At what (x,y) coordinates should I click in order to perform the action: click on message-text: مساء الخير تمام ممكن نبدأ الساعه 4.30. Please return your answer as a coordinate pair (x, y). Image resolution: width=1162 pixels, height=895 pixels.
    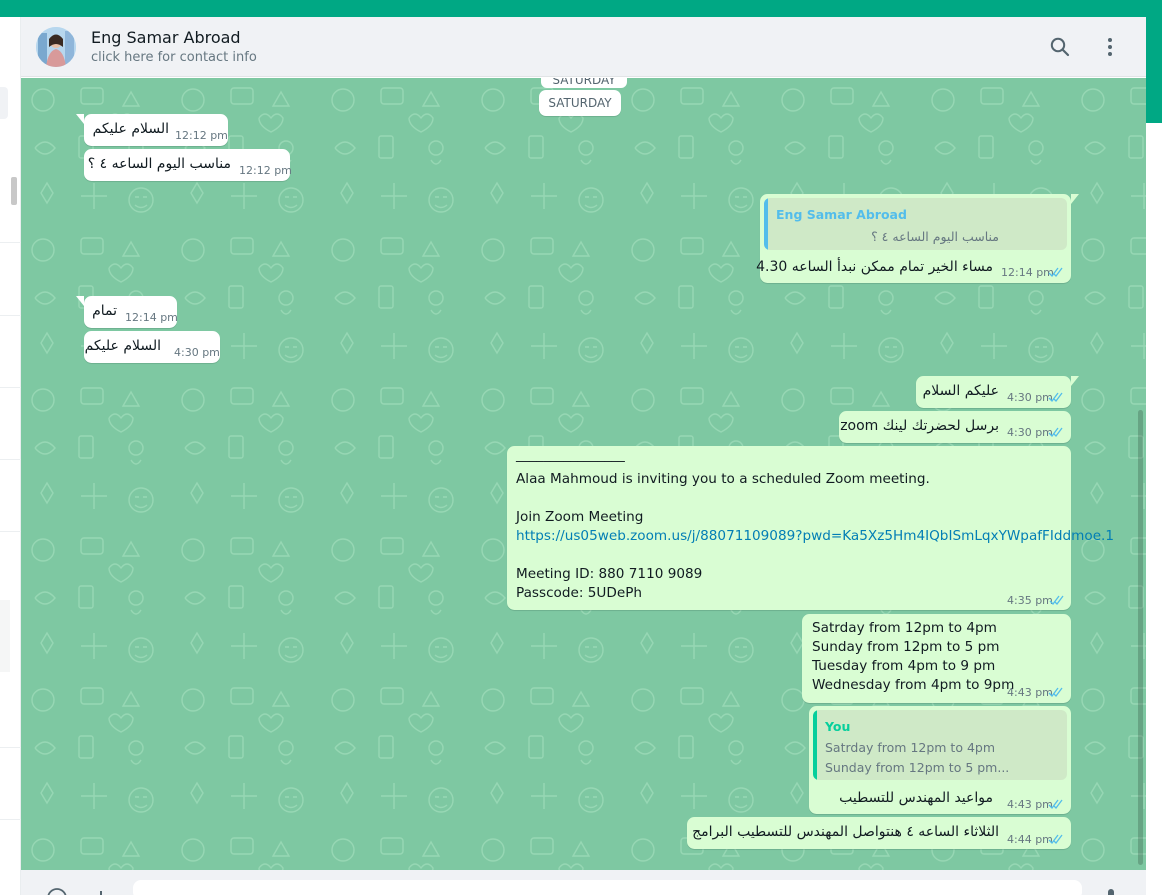
    Looking at the image, I should click on (874, 267).